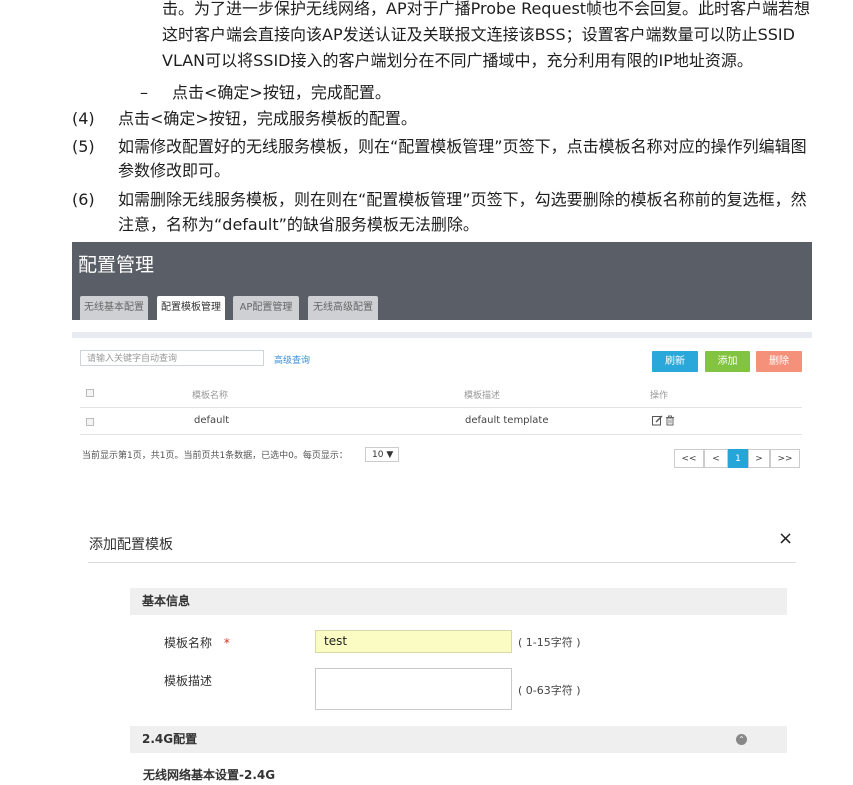 The height and width of the screenshot is (785, 853). What do you see at coordinates (441, 396) in the screenshot?
I see `table-header: 模板名称 模板描述 操作` at bounding box center [441, 396].